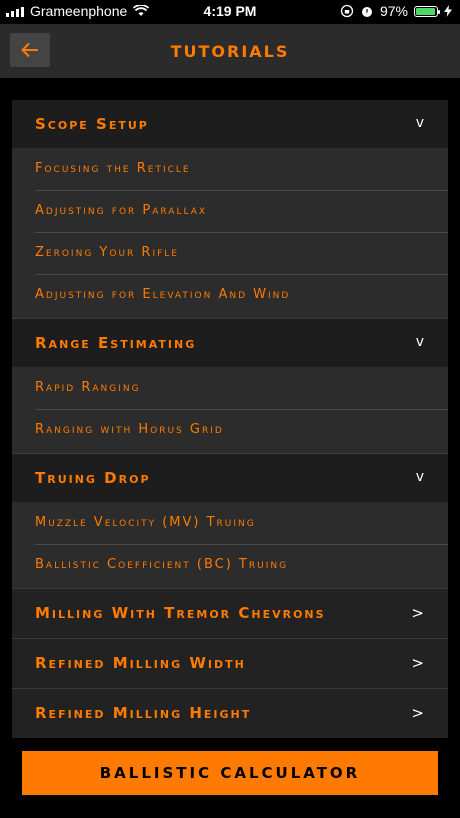 This screenshot has width=460, height=818. Describe the element at coordinates (93, 478) in the screenshot. I see `section-title: Truing Drop` at that location.